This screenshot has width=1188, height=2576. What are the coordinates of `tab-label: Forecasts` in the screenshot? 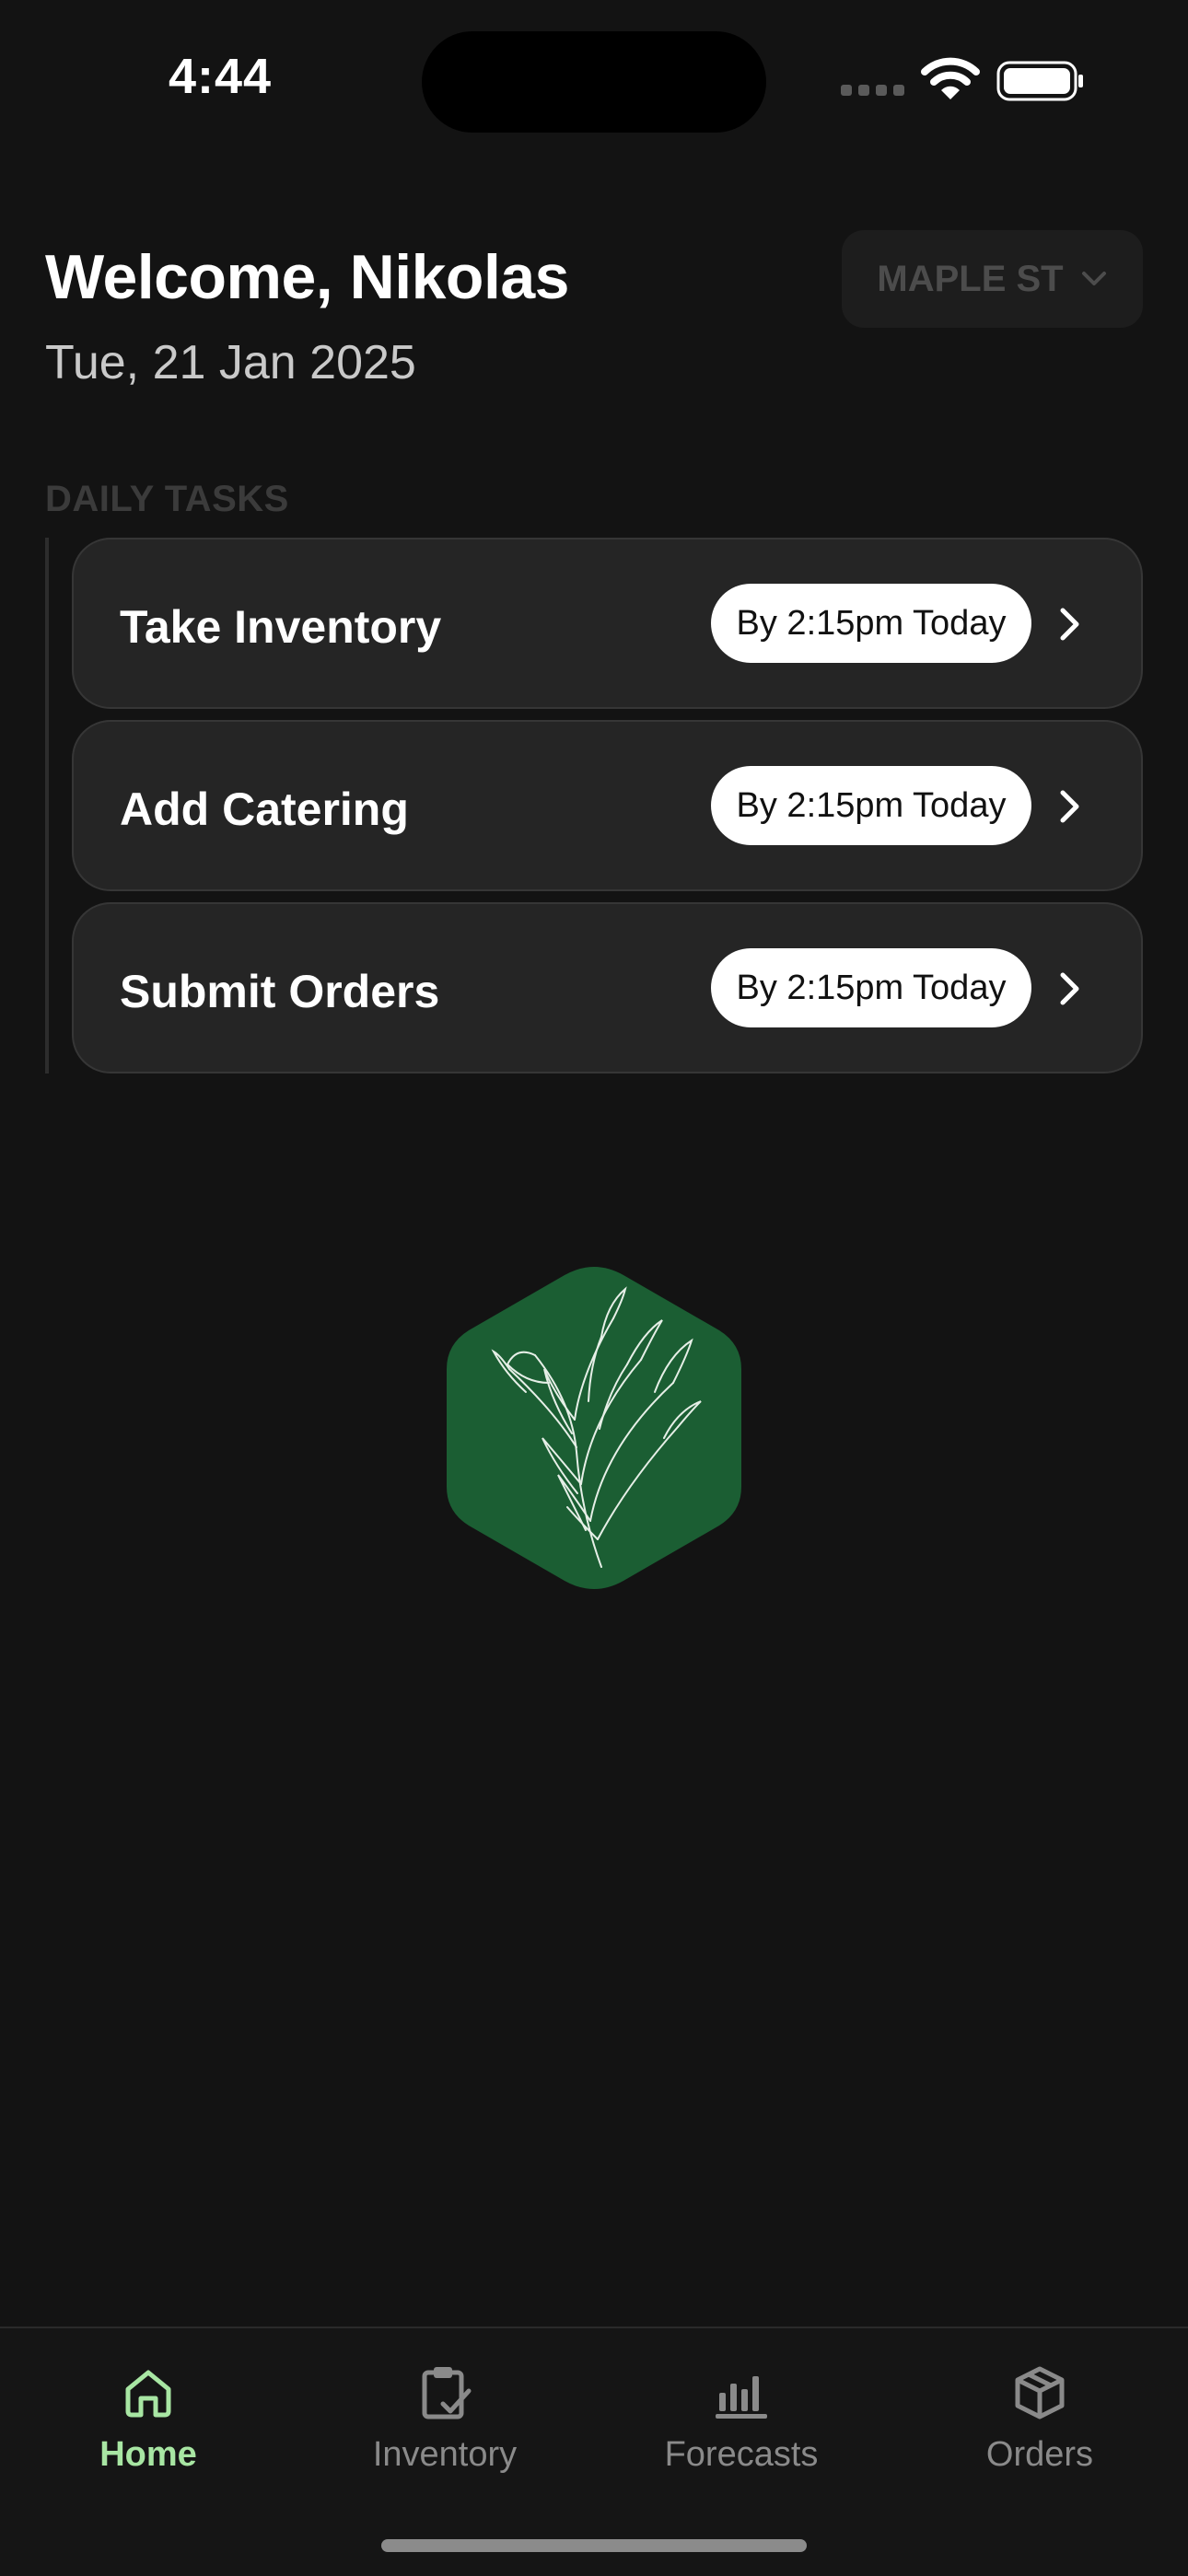 It's located at (741, 2454).